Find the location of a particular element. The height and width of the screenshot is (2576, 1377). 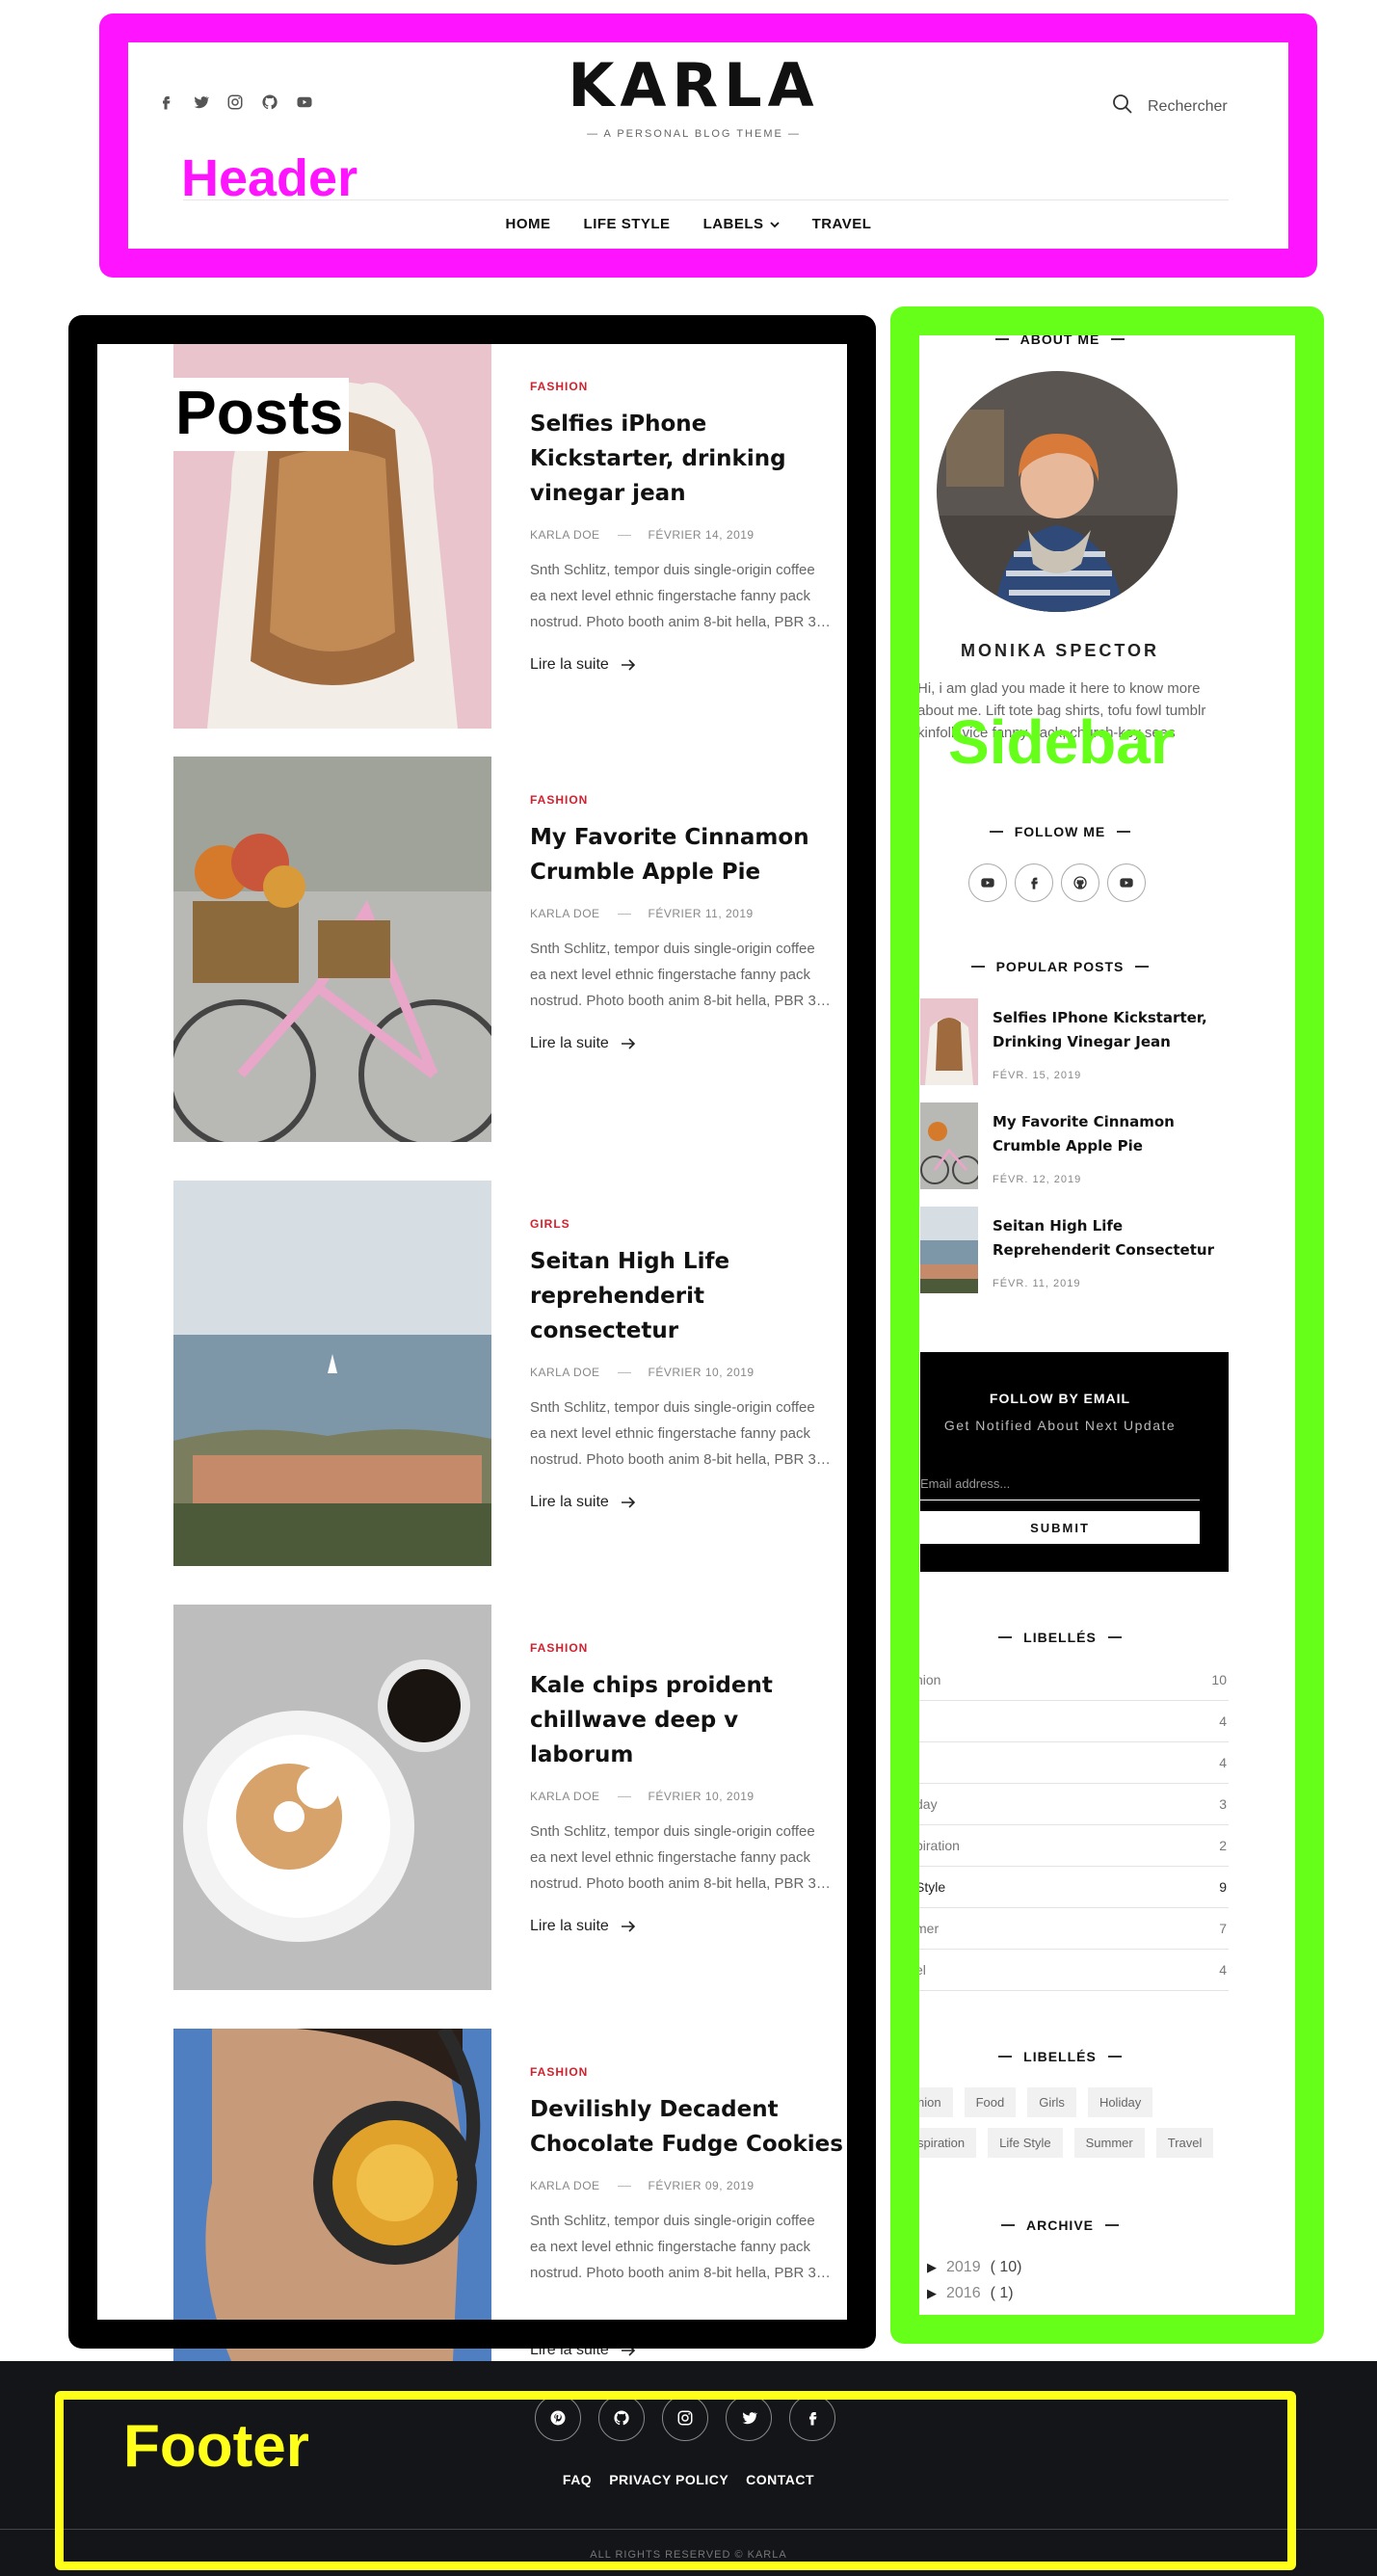

footer-annotation-label: Footer is located at coordinates (216, 2446).